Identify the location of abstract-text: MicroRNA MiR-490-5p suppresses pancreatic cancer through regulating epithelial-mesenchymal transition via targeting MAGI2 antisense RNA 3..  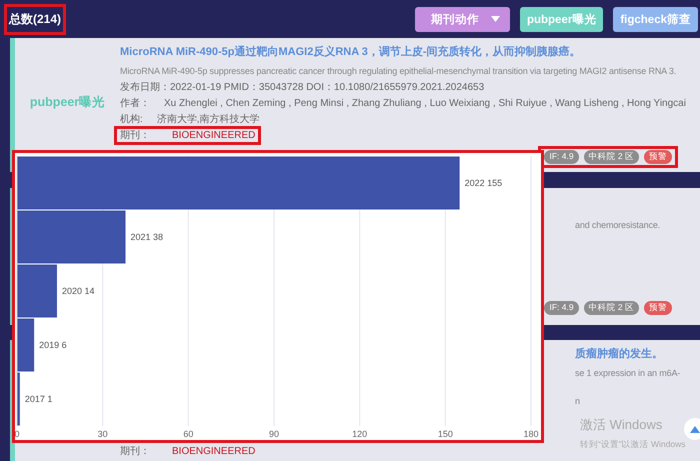
(399, 71).